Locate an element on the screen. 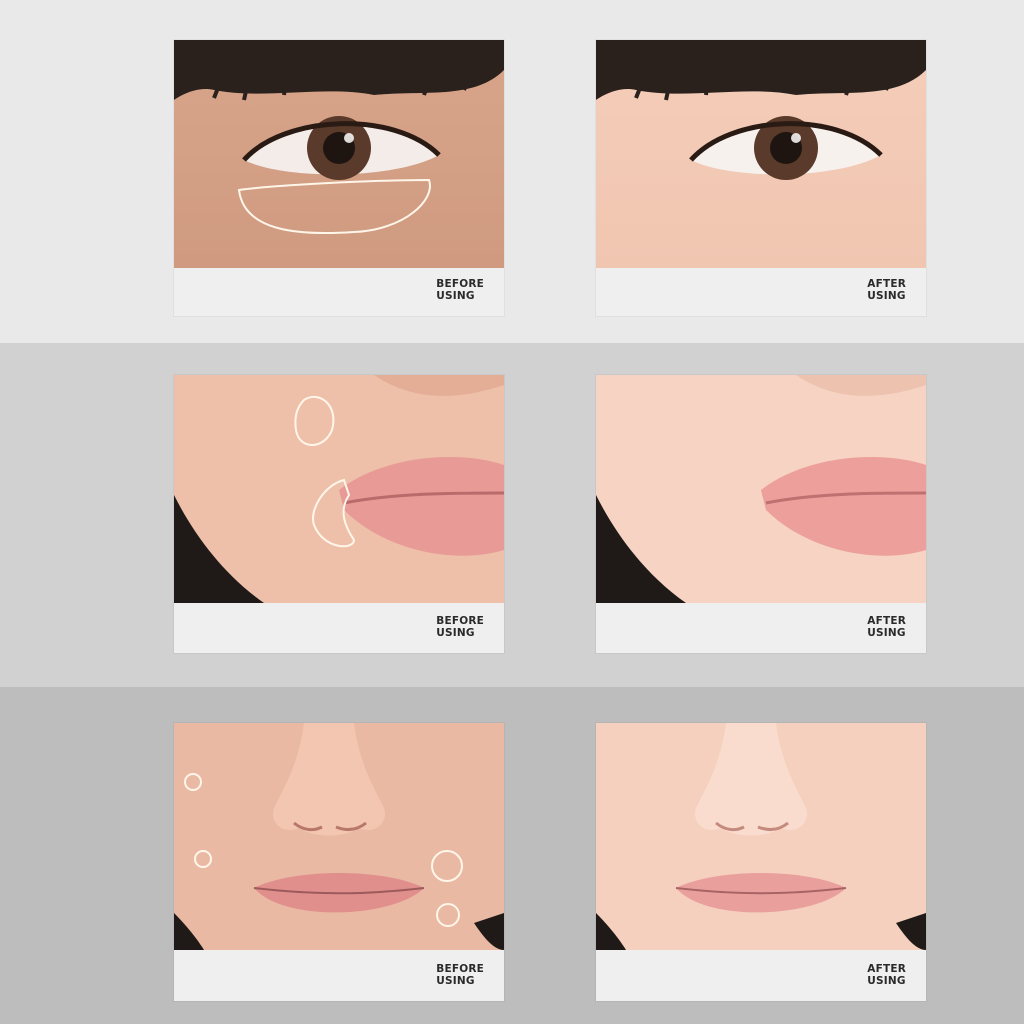 This screenshot has width=1024, height=1024. caption-before-nose: BEFORE USING is located at coordinates (460, 975).